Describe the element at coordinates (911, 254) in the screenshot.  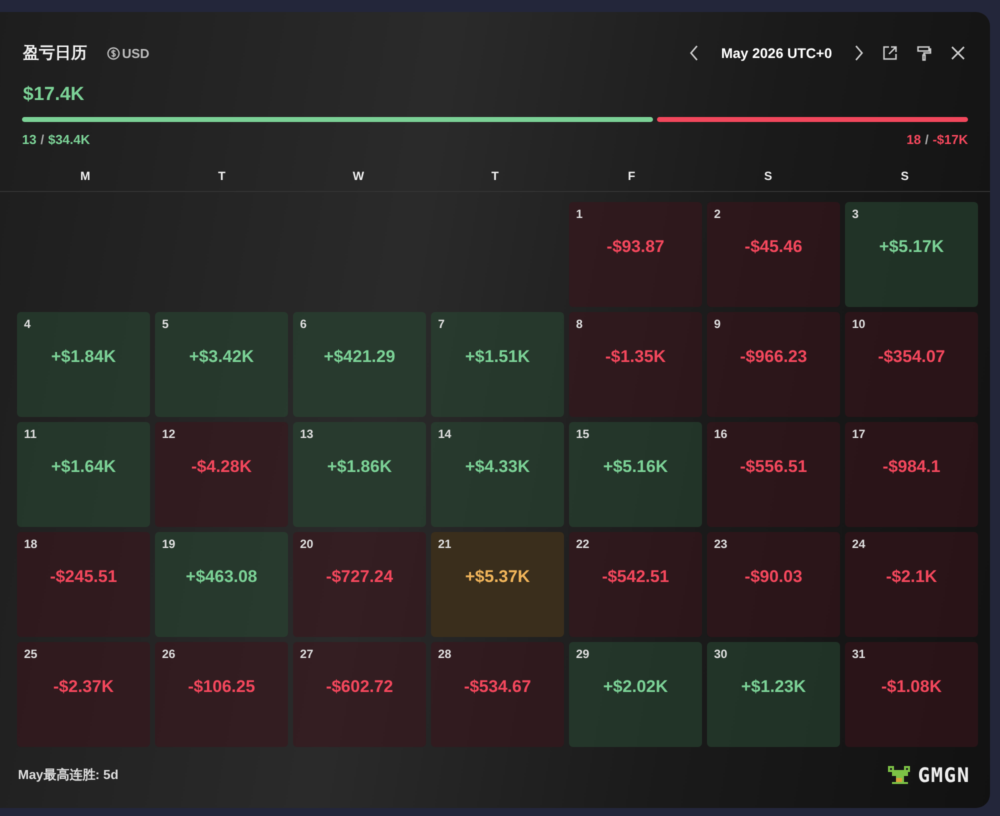
I see `day-cell: 3 +$5.17K` at that location.